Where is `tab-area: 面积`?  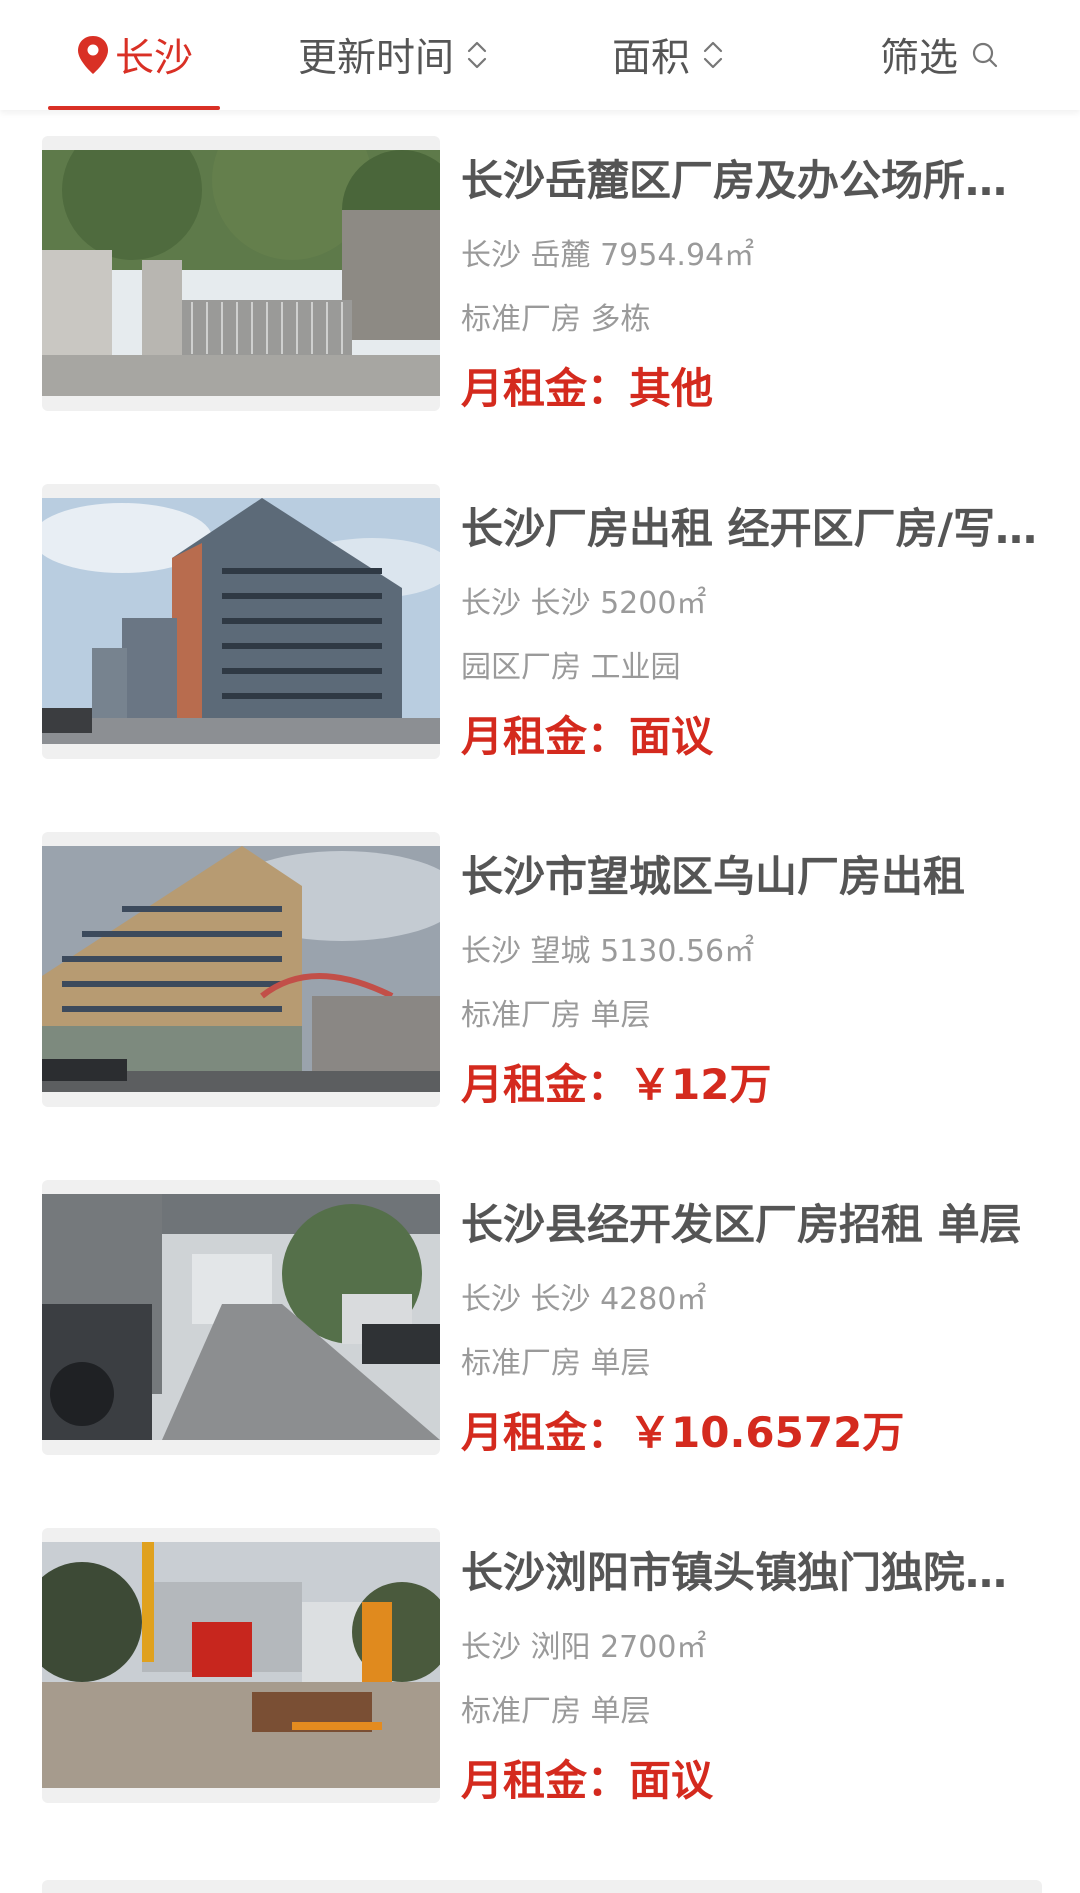 tab-area: 面积 is located at coordinates (668, 55).